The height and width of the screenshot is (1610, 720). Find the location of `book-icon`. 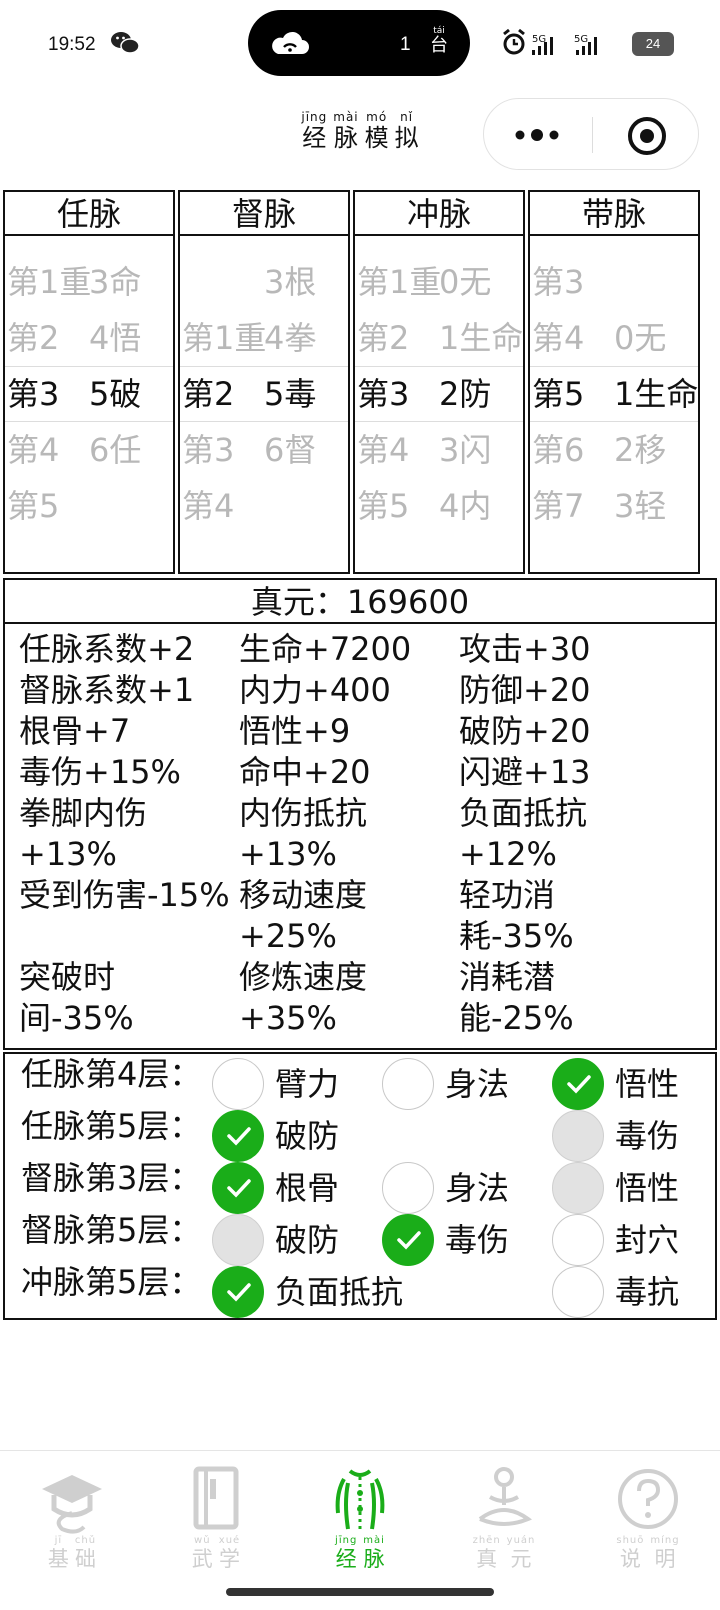

book-icon is located at coordinates (216, 1498).